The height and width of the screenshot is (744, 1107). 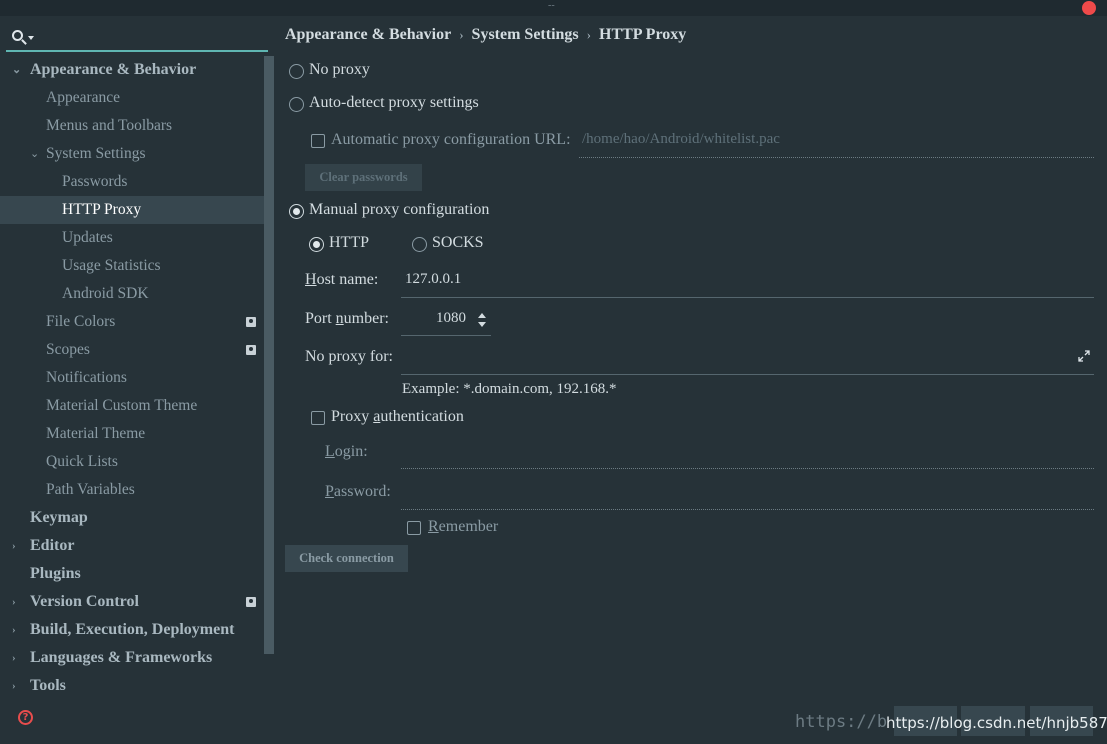 I want to click on sidebar-item-label: Menus and Toolbars, so click(x=109, y=125).